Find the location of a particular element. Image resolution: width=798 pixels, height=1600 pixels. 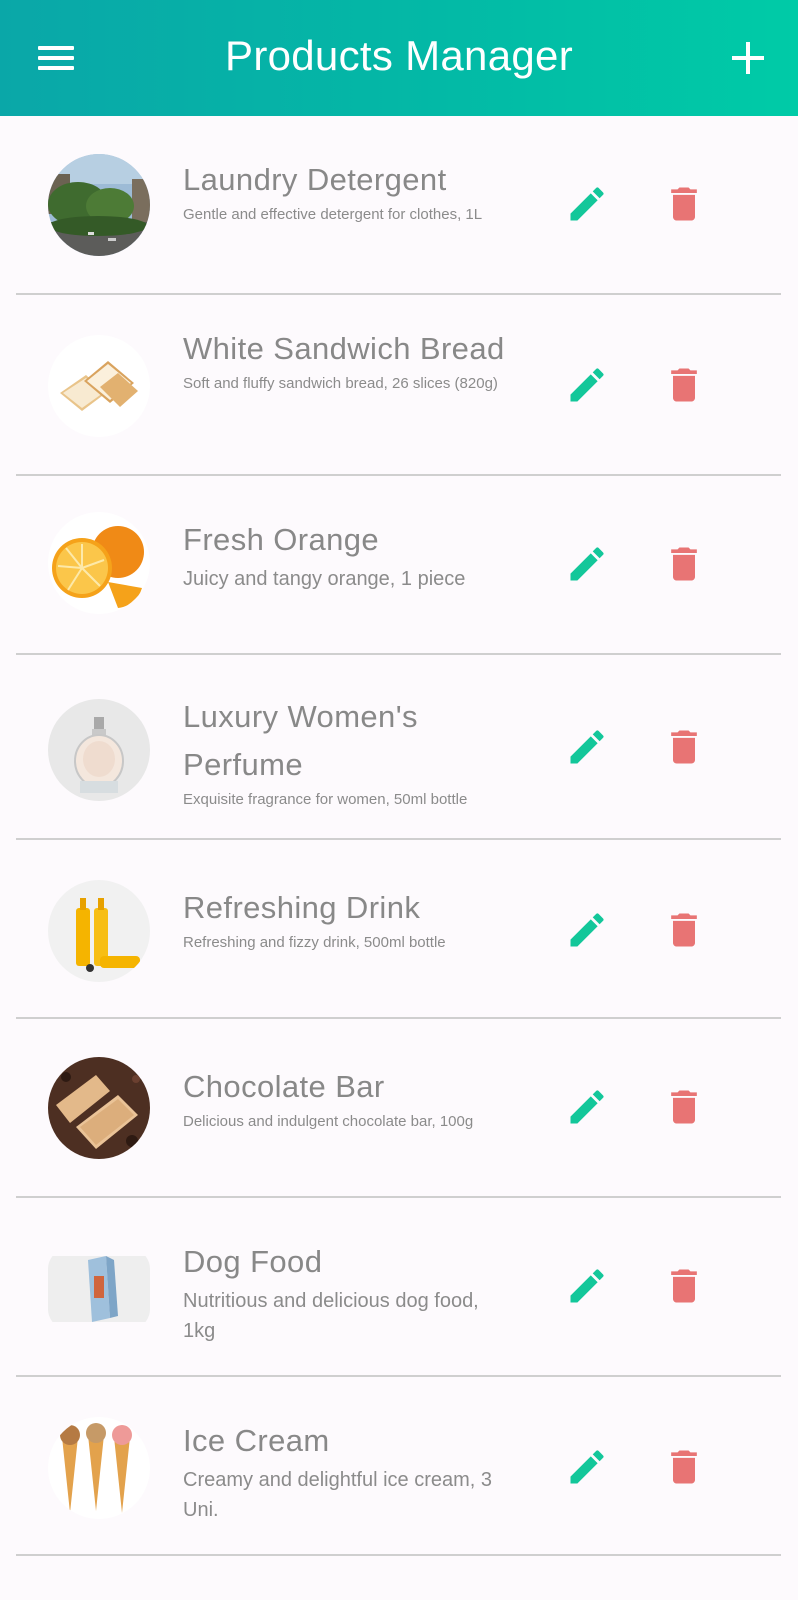

product-name: Luxury Women's Perfume is located at coordinates (300, 740).